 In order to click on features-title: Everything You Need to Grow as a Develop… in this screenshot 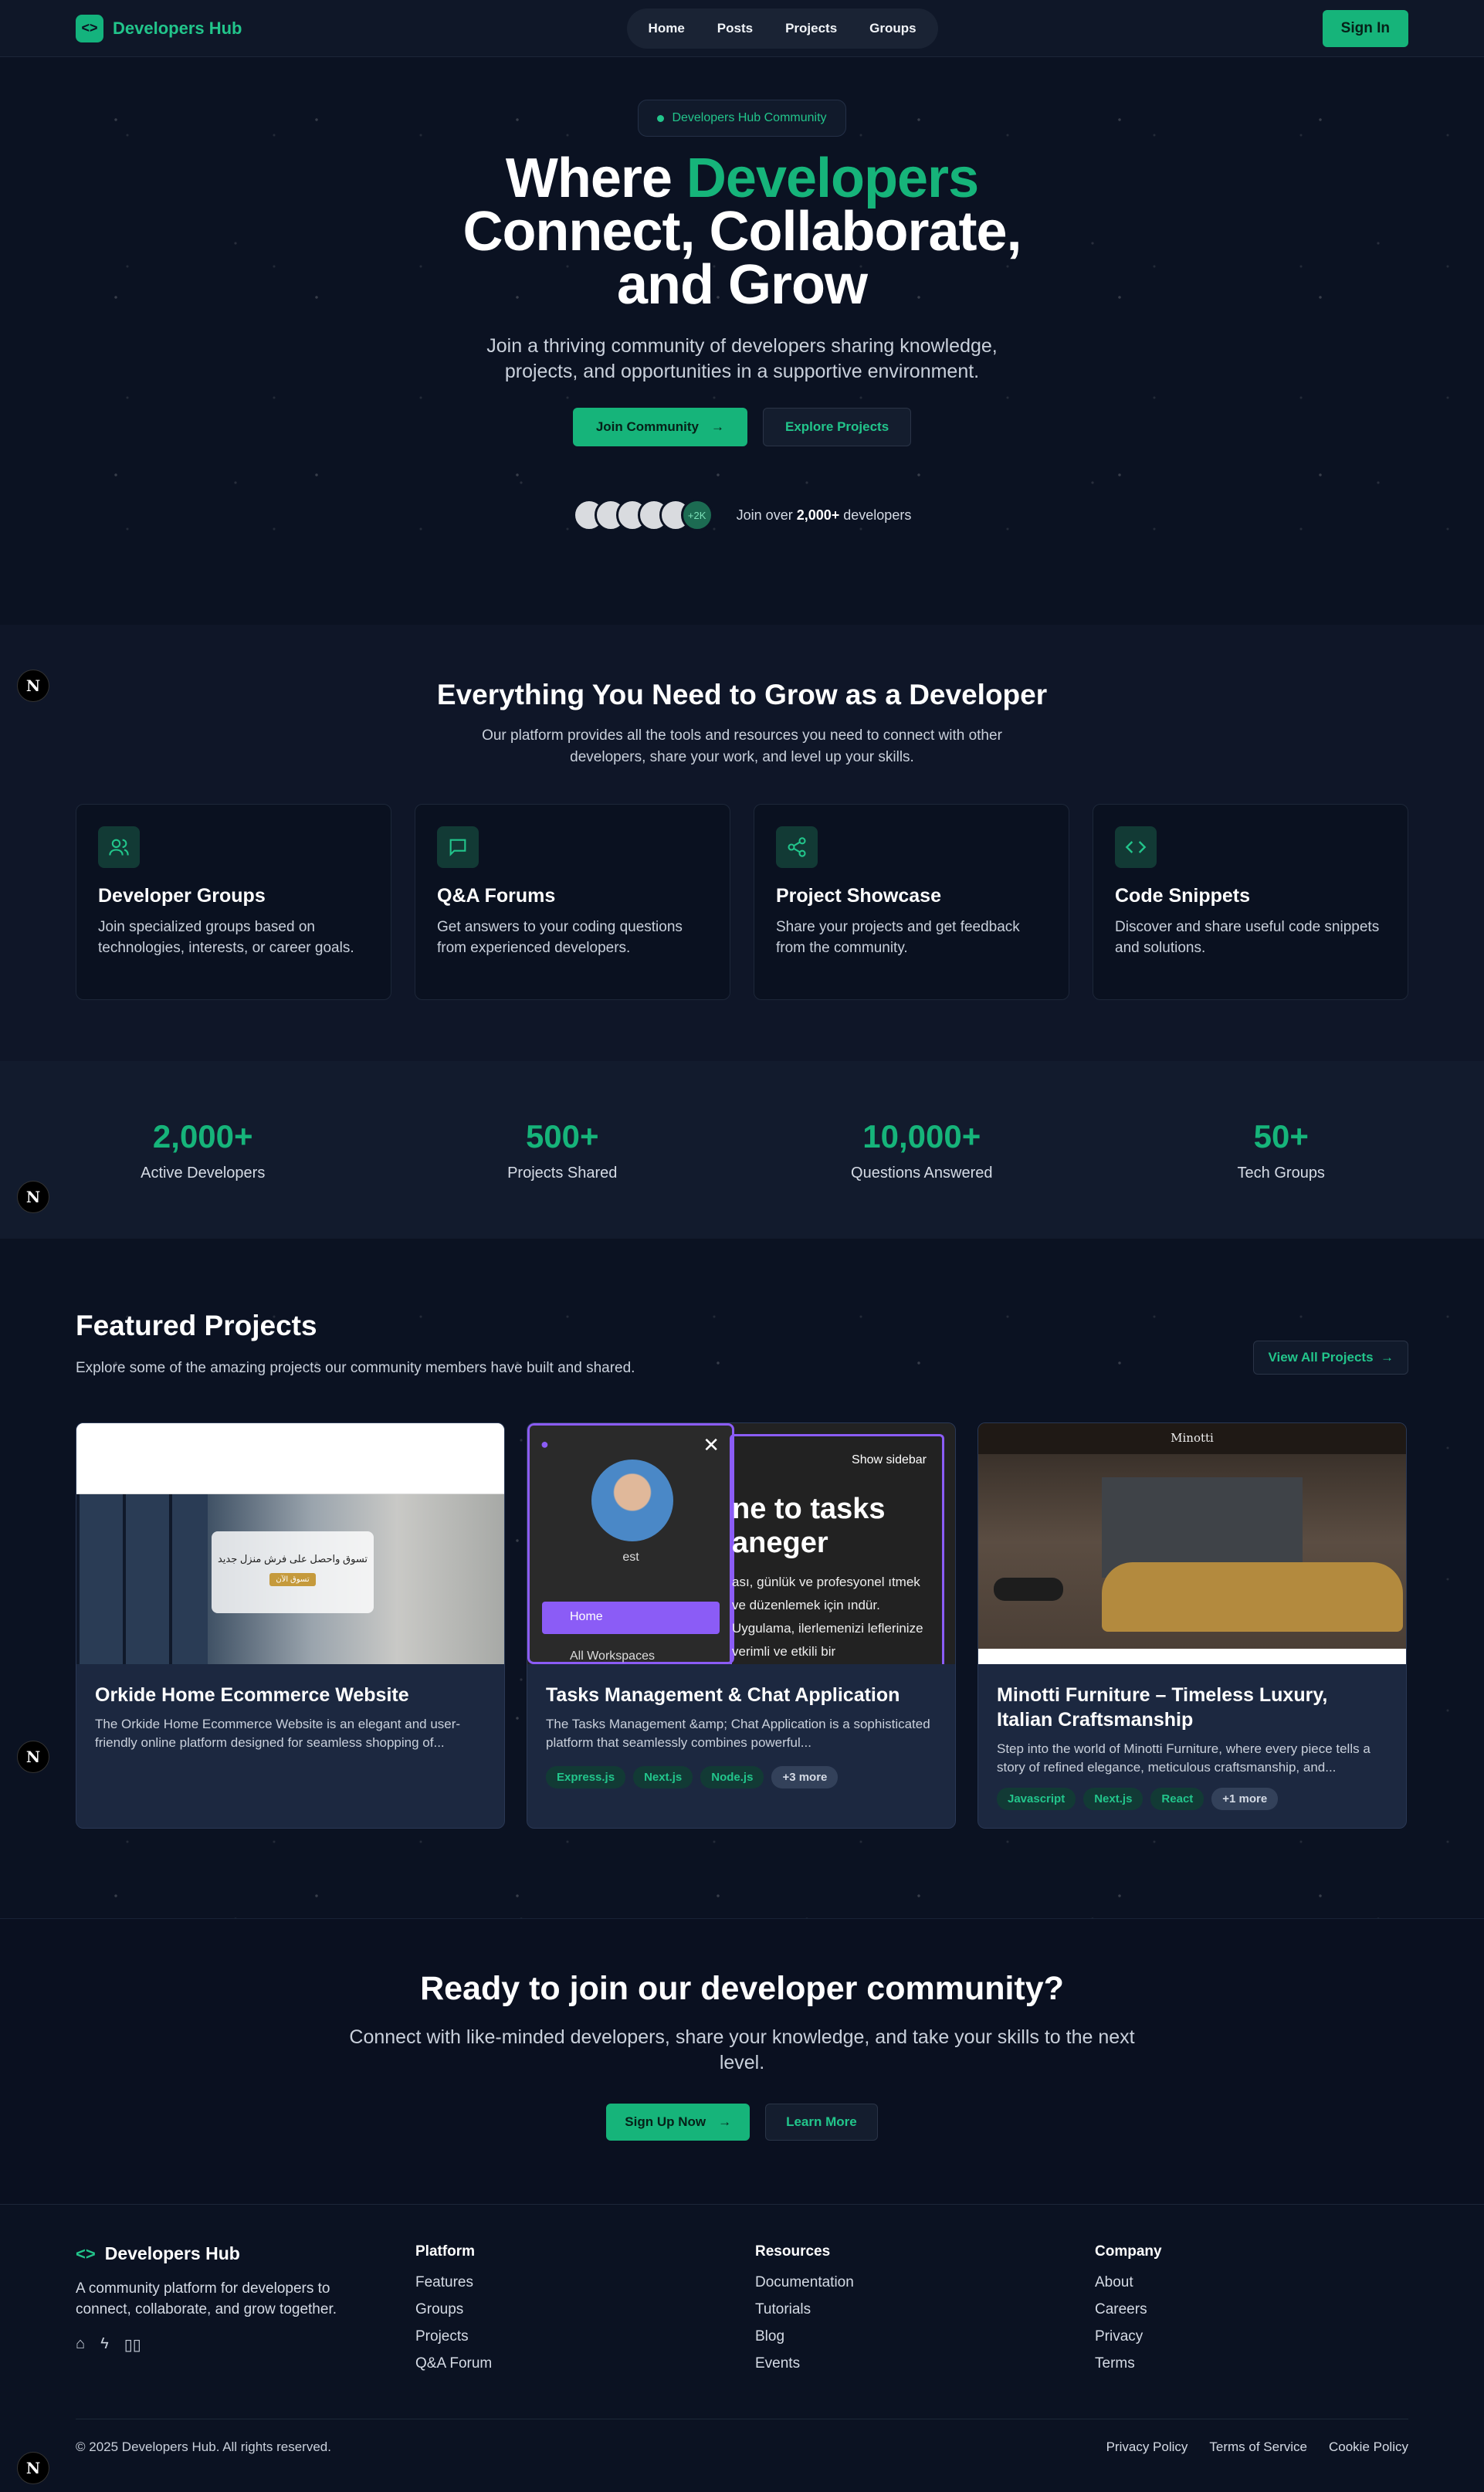, I will do `click(742, 695)`.